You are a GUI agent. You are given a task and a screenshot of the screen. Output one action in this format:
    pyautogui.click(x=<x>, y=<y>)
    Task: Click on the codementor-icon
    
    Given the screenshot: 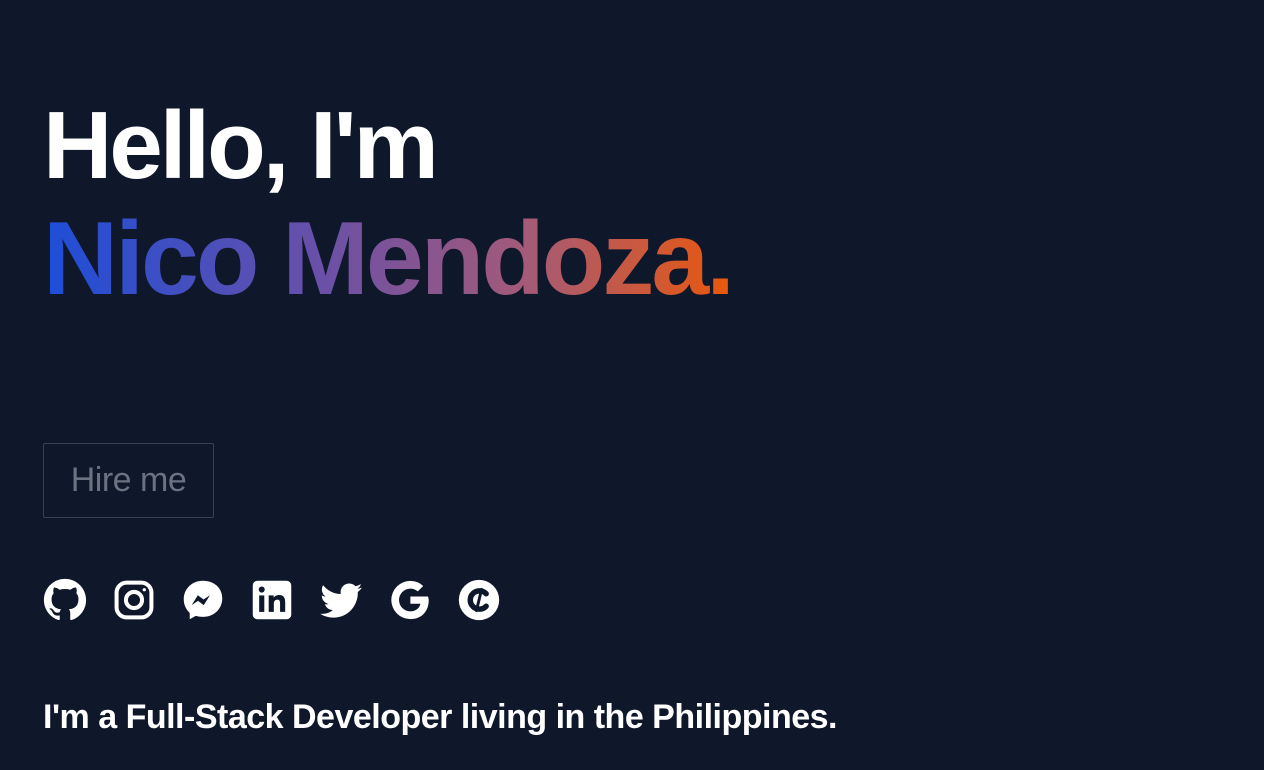 What is the action you would take?
    pyautogui.click(x=479, y=600)
    